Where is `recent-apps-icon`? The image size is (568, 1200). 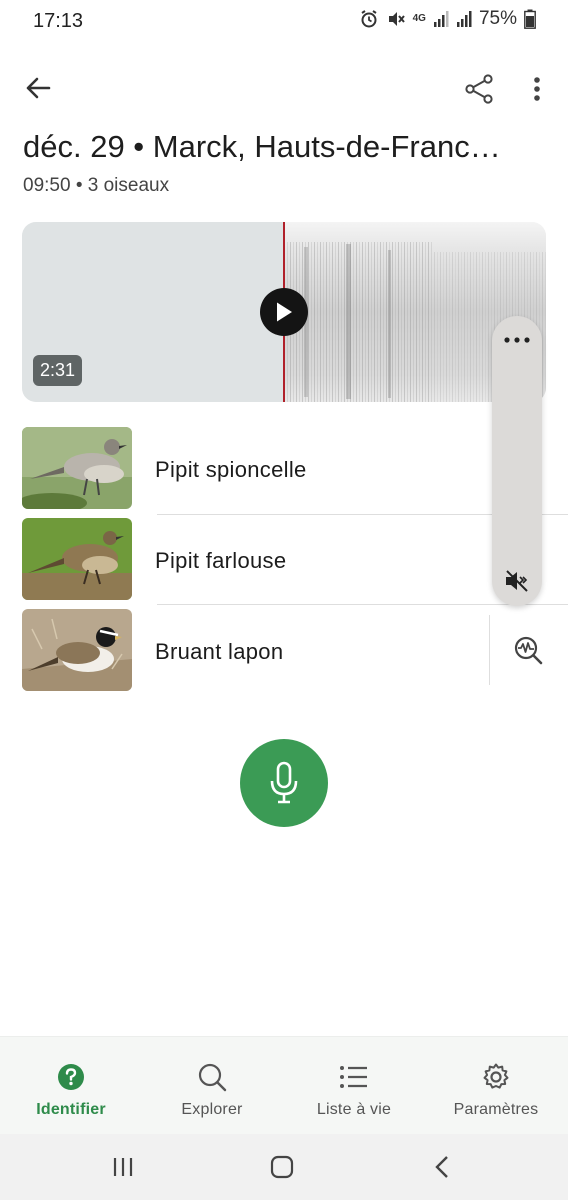
recent-apps-icon is located at coordinates (123, 1167).